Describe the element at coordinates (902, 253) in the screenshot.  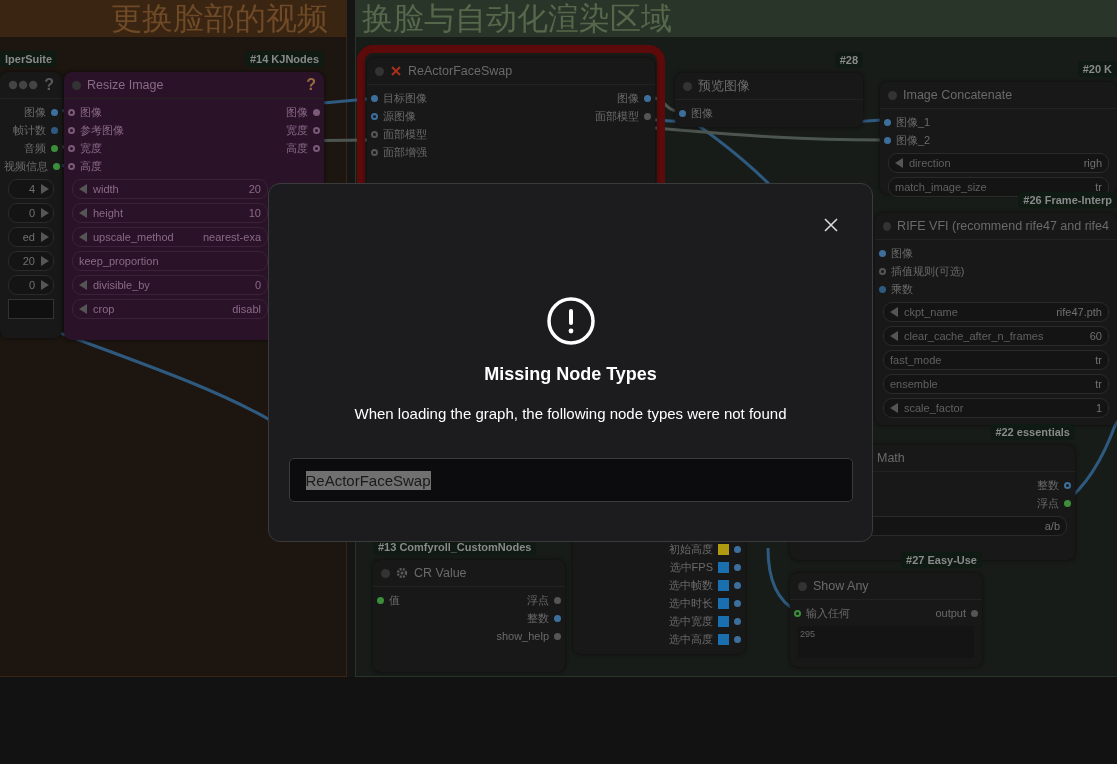
I see `input-label: 图像` at that location.